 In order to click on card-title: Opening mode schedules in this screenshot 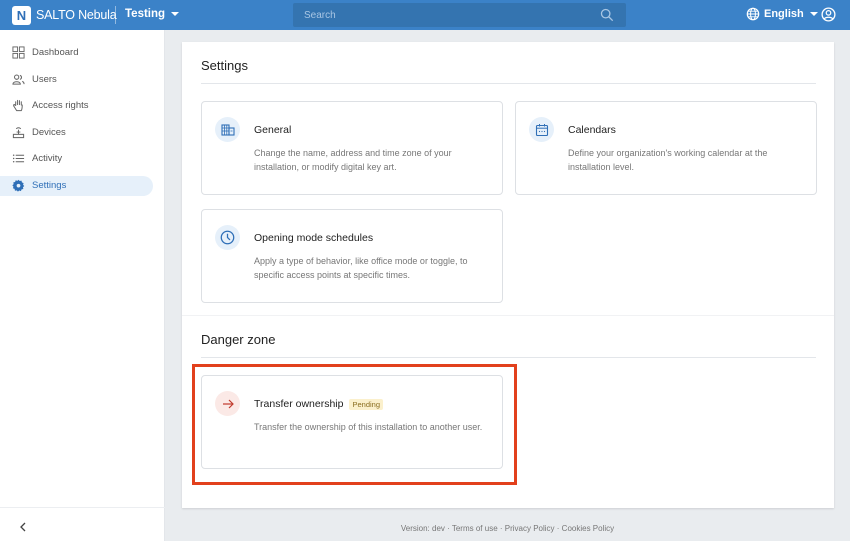, I will do `click(314, 238)`.